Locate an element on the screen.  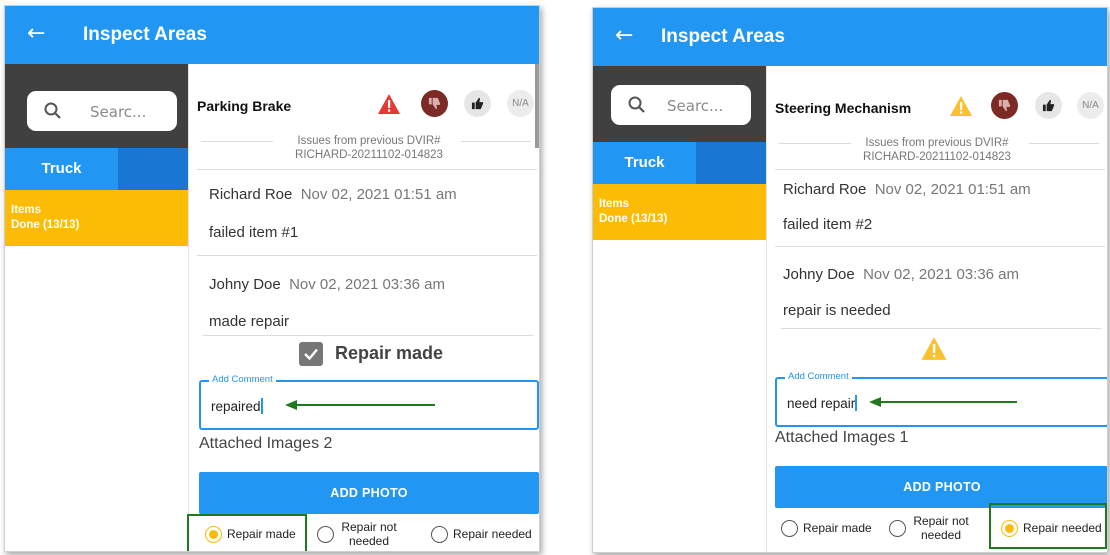
attached-images: Attached Images 2 is located at coordinates (266, 443).